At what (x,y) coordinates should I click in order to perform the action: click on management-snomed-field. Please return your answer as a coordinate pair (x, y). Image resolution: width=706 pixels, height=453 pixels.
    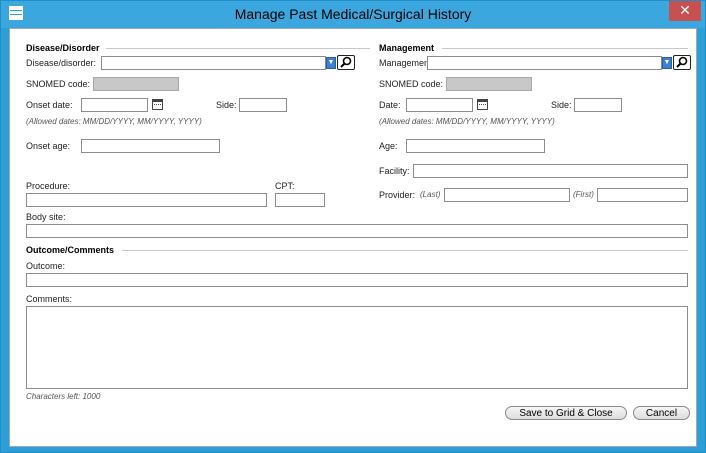
    Looking at the image, I should click on (489, 84).